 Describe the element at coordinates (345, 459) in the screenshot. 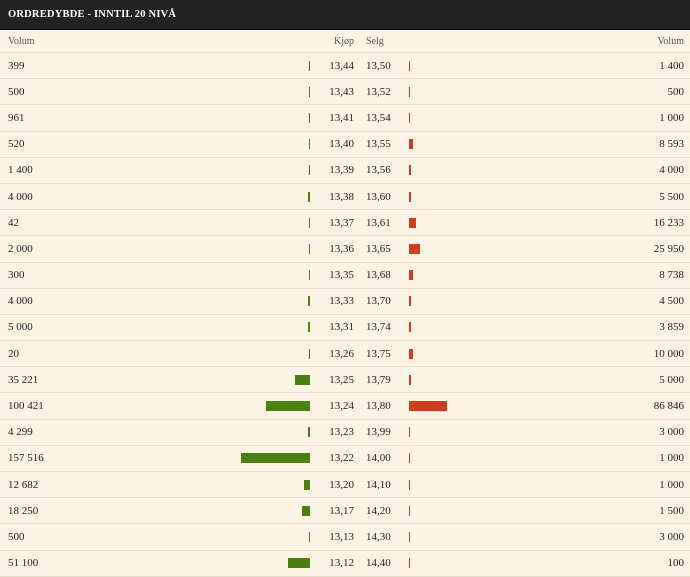

I see `order-row: 157 516 13,22 14,00 1 000` at that location.